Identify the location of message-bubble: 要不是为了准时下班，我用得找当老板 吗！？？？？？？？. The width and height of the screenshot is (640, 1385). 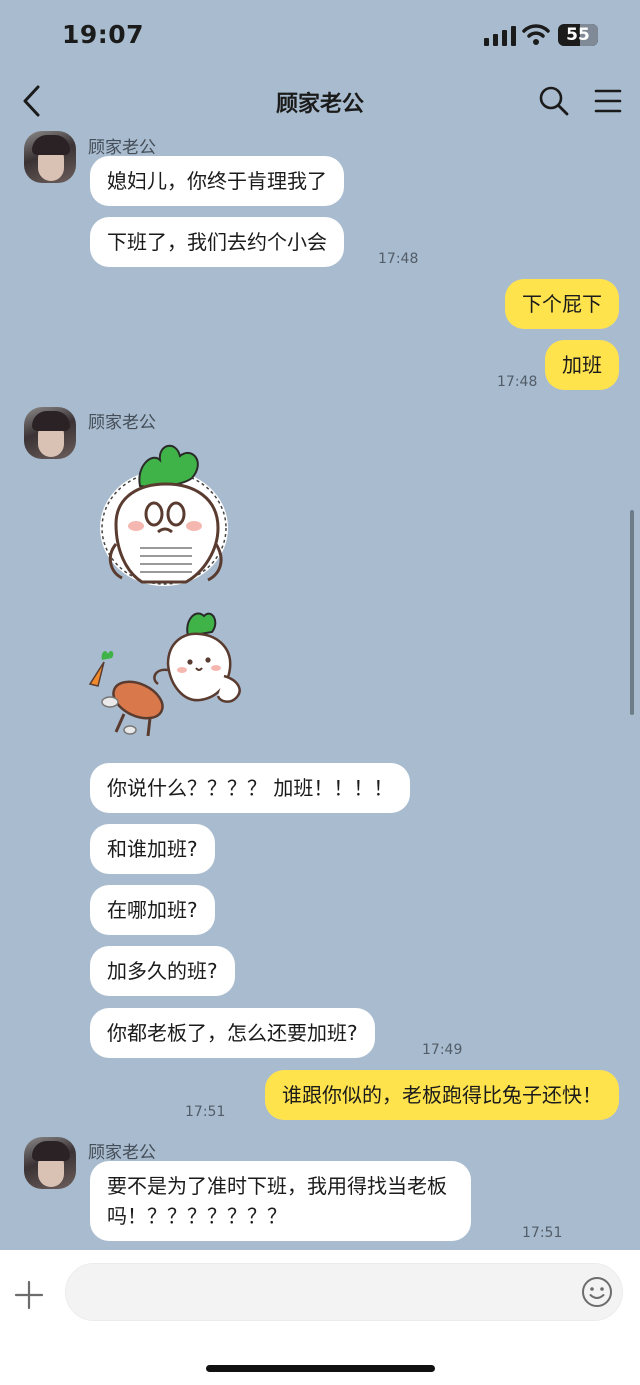
(280, 1201).